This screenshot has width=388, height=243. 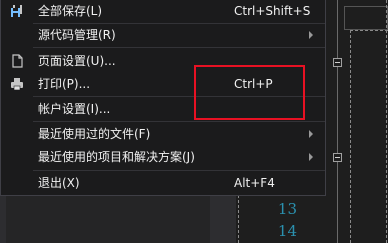 I want to click on menu-item-source-control: 源代码管理(R), so click(x=163, y=35).